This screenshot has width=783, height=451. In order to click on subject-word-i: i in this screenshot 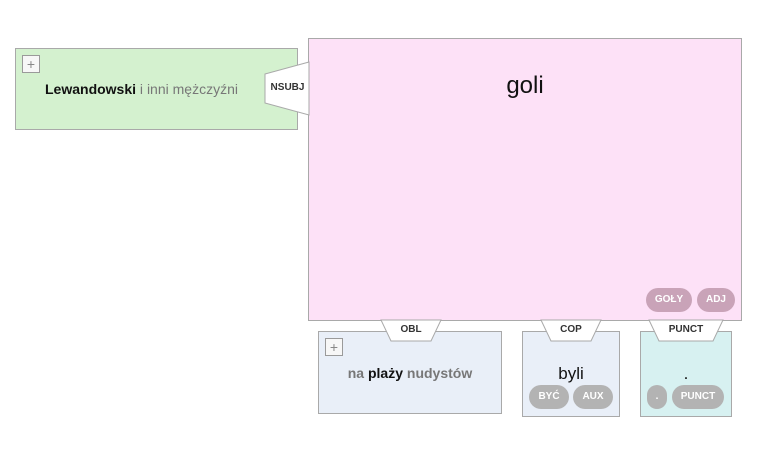, I will do `click(141, 89)`.